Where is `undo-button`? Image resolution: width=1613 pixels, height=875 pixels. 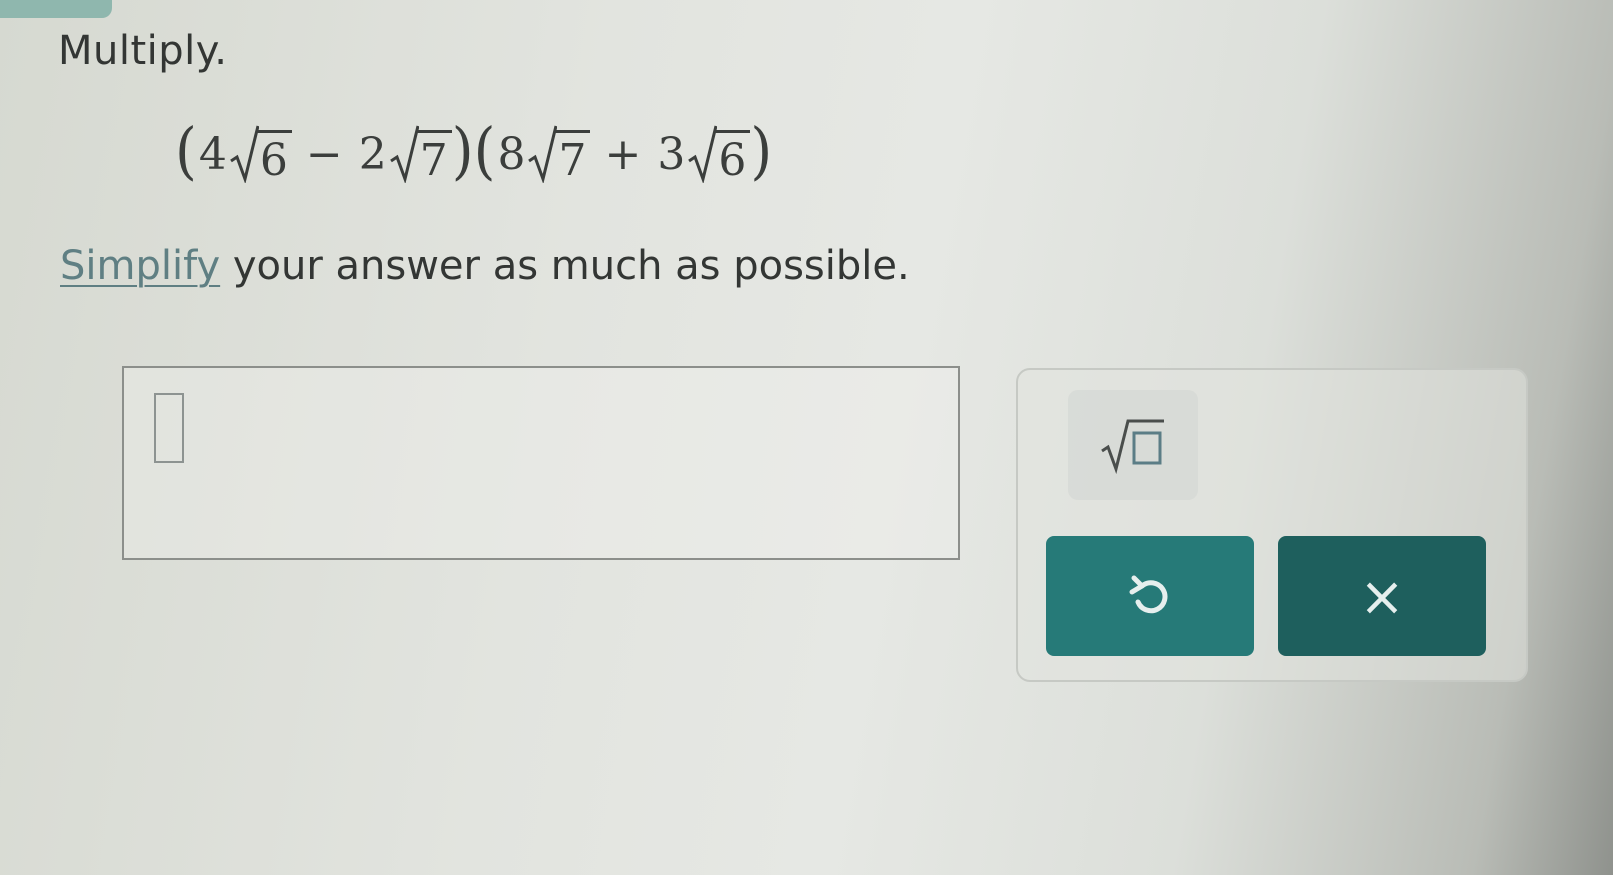 undo-button is located at coordinates (1150, 596).